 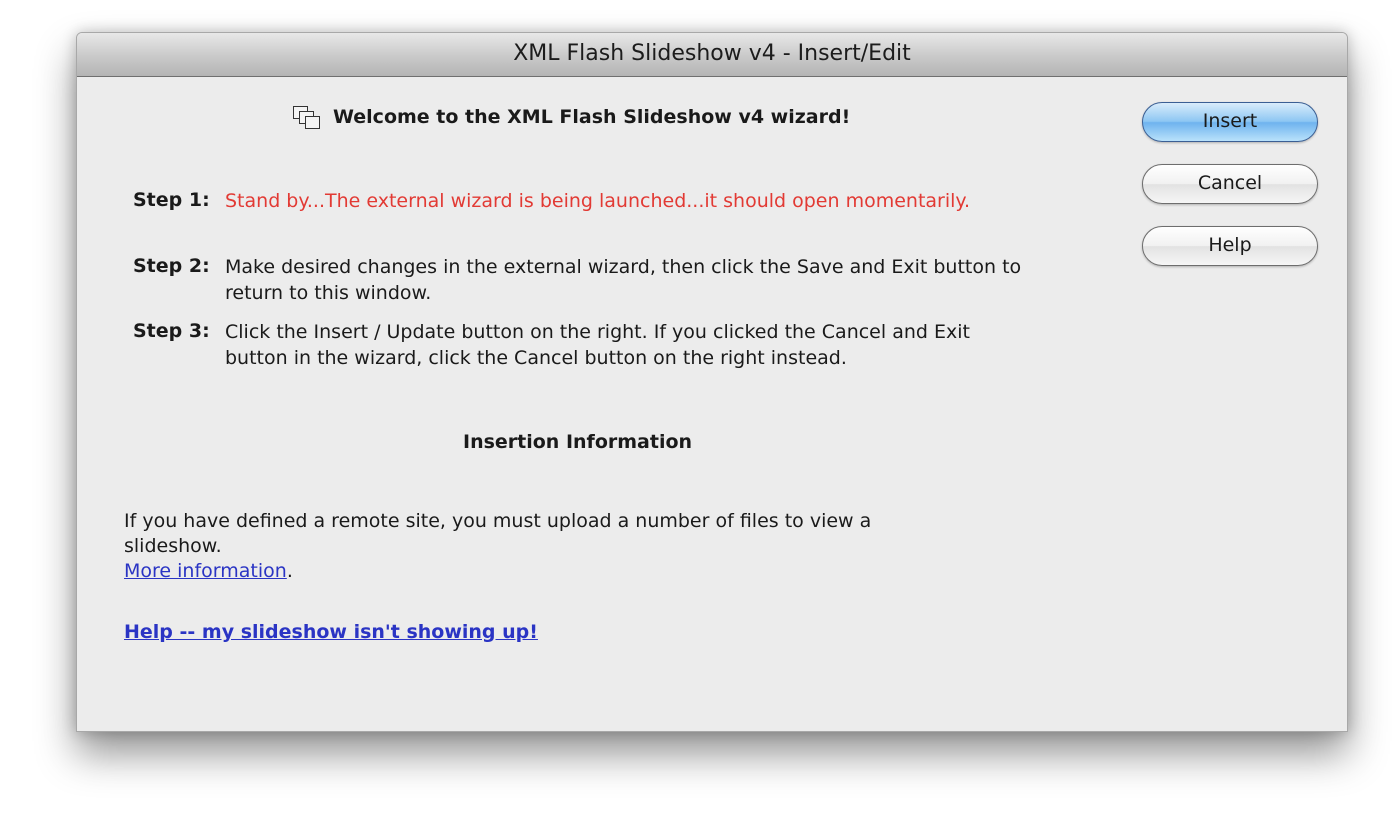 I want to click on insert-button: Insert, so click(x=1230, y=122).